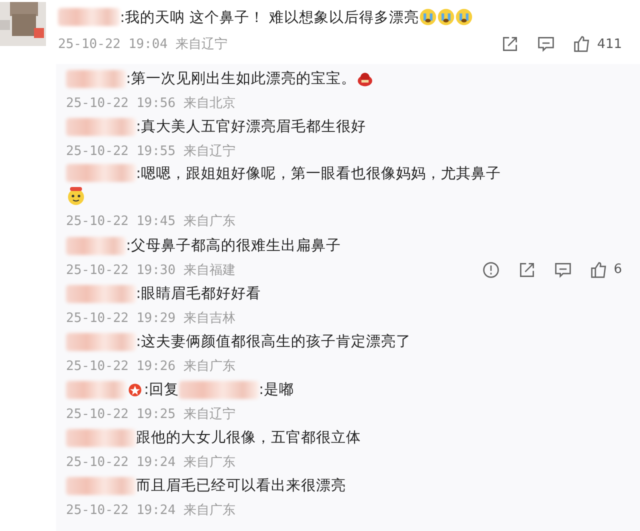 The height and width of the screenshot is (531, 640). What do you see at coordinates (151, 103) in the screenshot?
I see `reply-time: 25-10-22 19:56 来自北京` at bounding box center [151, 103].